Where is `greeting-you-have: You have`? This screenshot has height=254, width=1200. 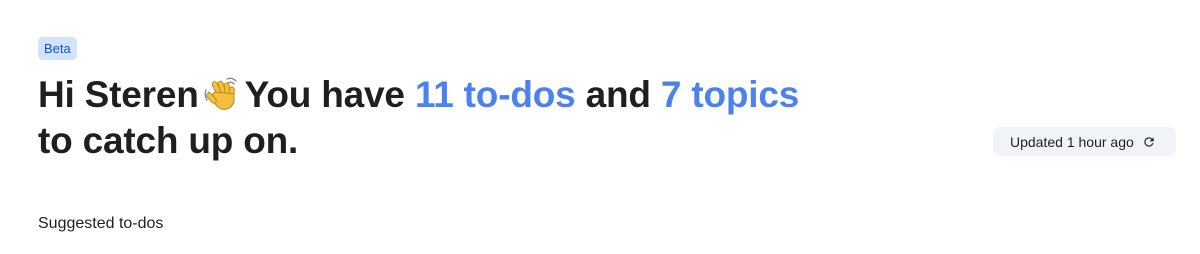 greeting-you-have: You have is located at coordinates (324, 94).